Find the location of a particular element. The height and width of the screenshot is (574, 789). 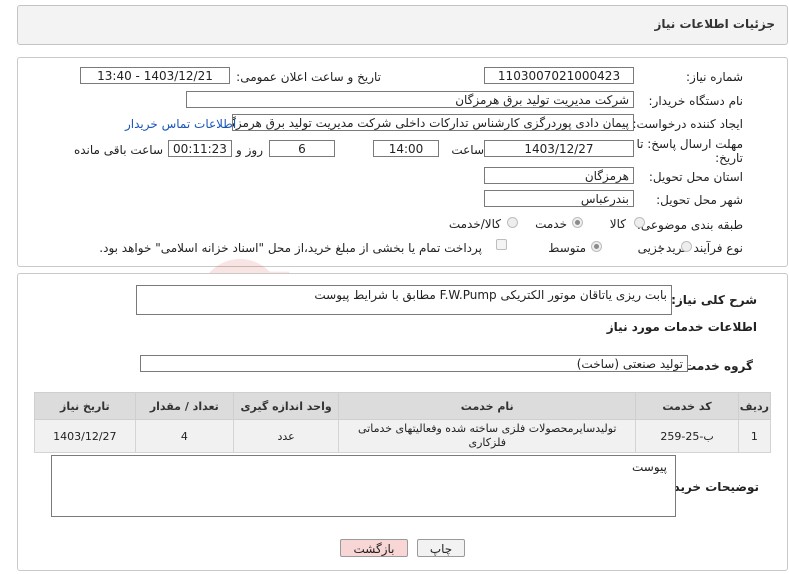

page-header: جزئیات اطلاعات نیاز is located at coordinates (402, 25).